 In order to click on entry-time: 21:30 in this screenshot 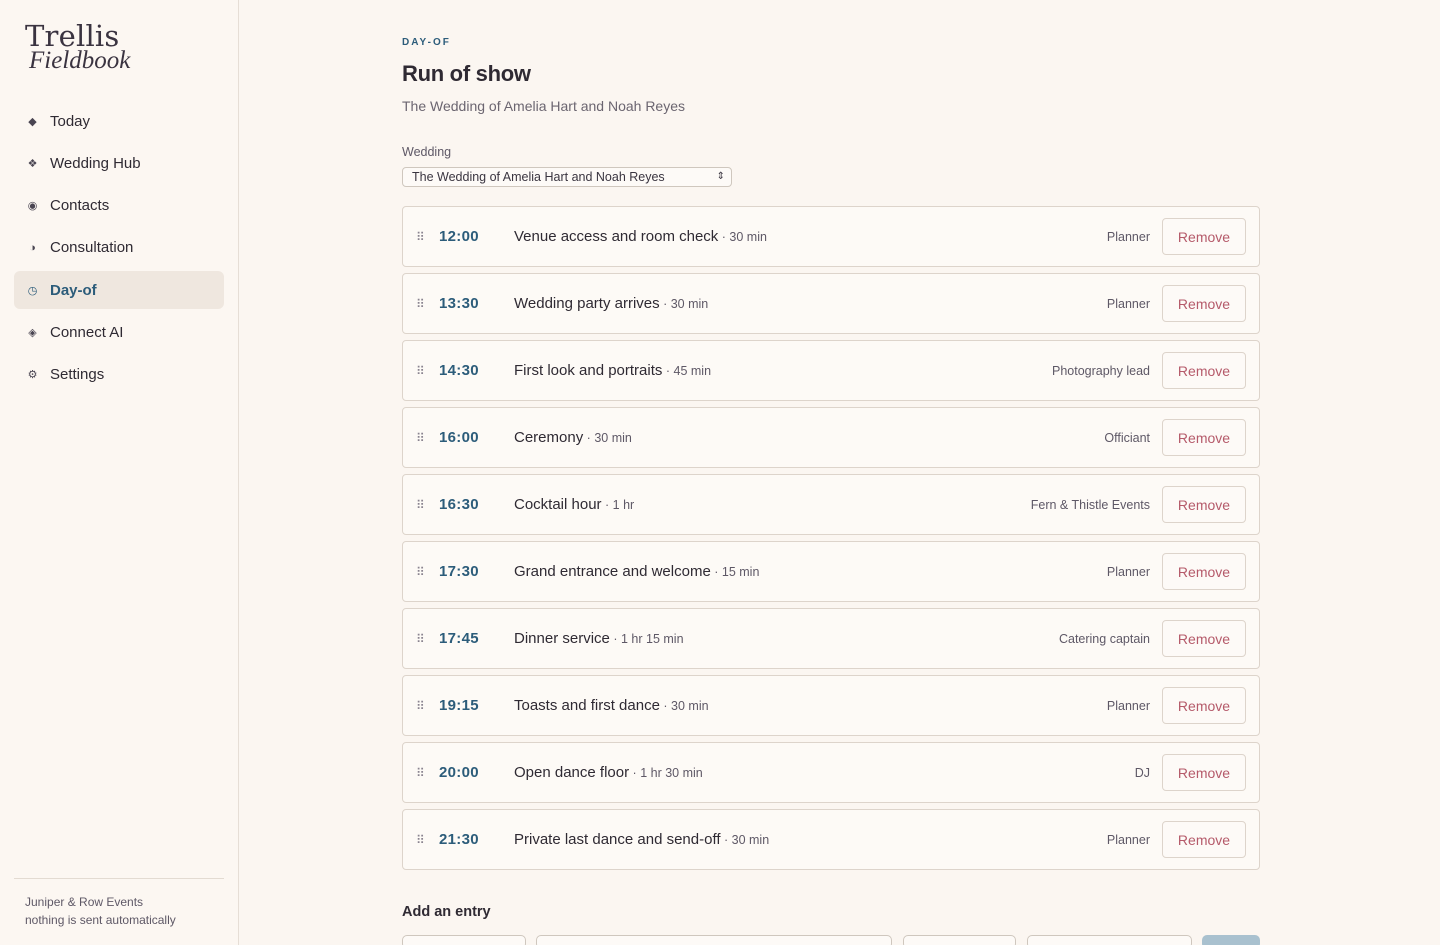, I will do `click(459, 839)`.